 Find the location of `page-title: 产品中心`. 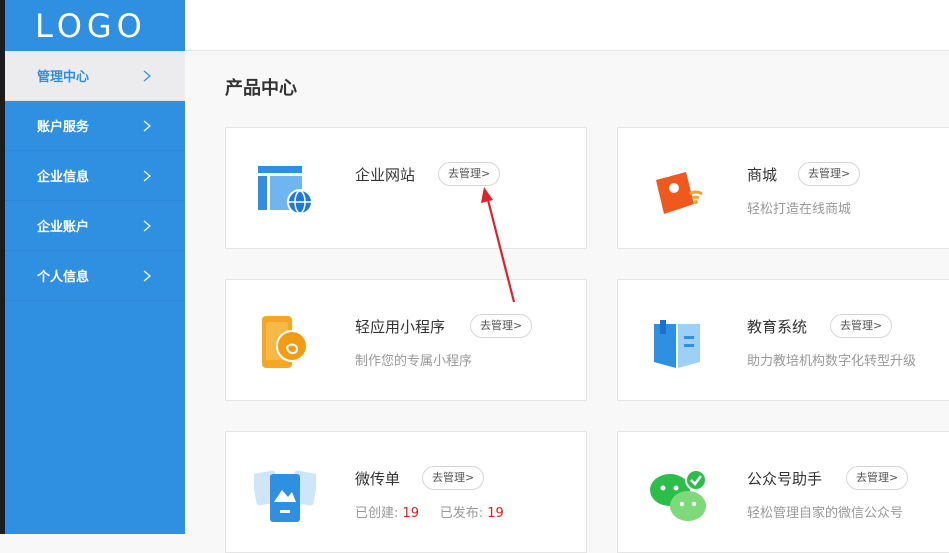

page-title: 产品中心 is located at coordinates (261, 88).